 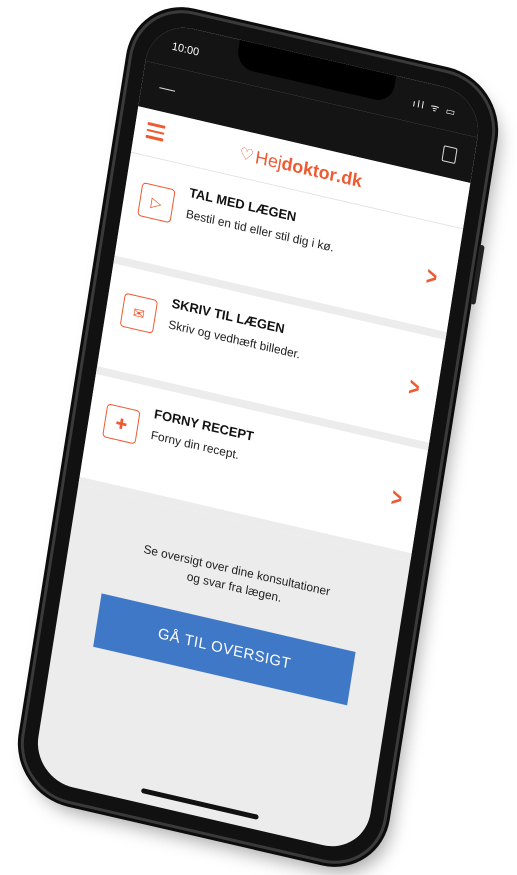 I want to click on prescription-icon: ✚, so click(x=121, y=424).